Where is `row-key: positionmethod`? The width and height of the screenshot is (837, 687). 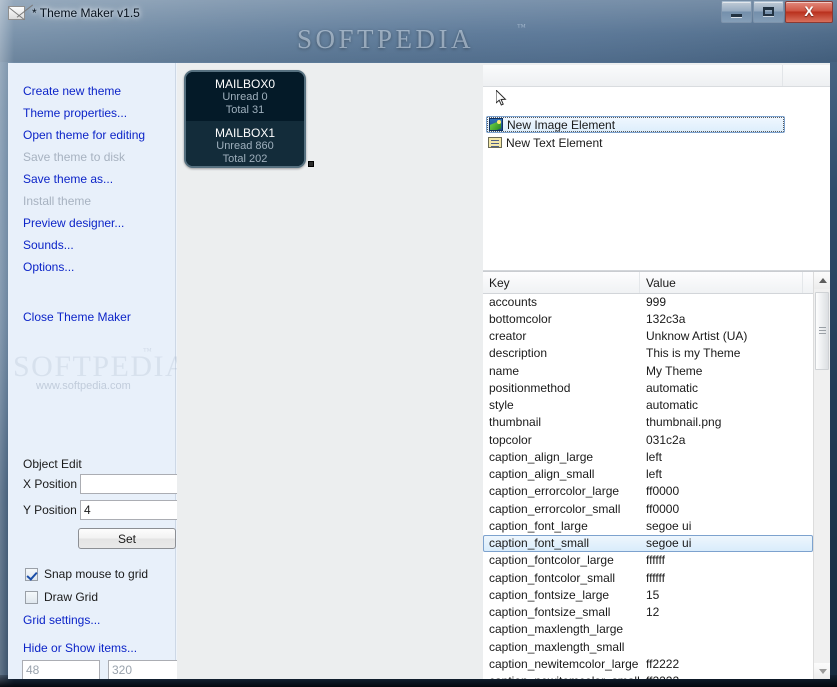 row-key: positionmethod is located at coordinates (530, 387).